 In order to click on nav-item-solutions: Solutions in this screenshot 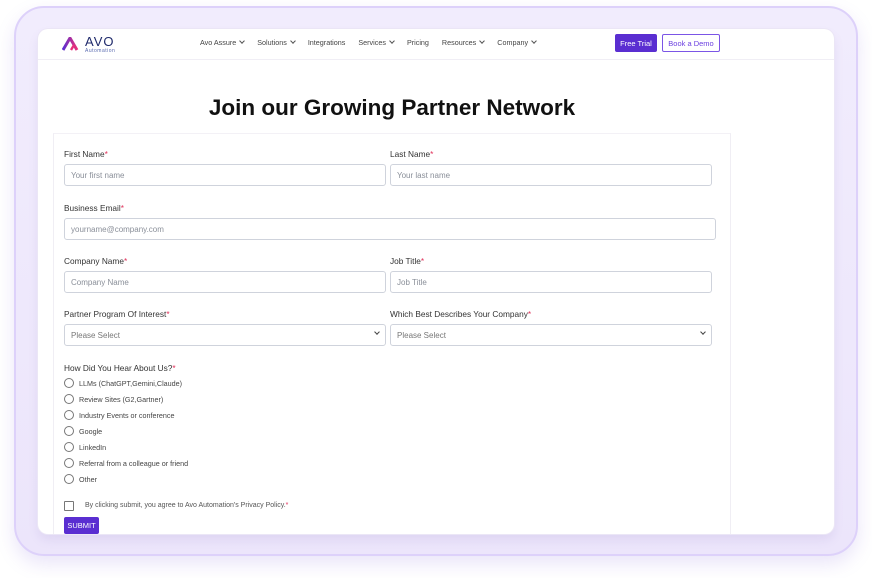, I will do `click(276, 42)`.